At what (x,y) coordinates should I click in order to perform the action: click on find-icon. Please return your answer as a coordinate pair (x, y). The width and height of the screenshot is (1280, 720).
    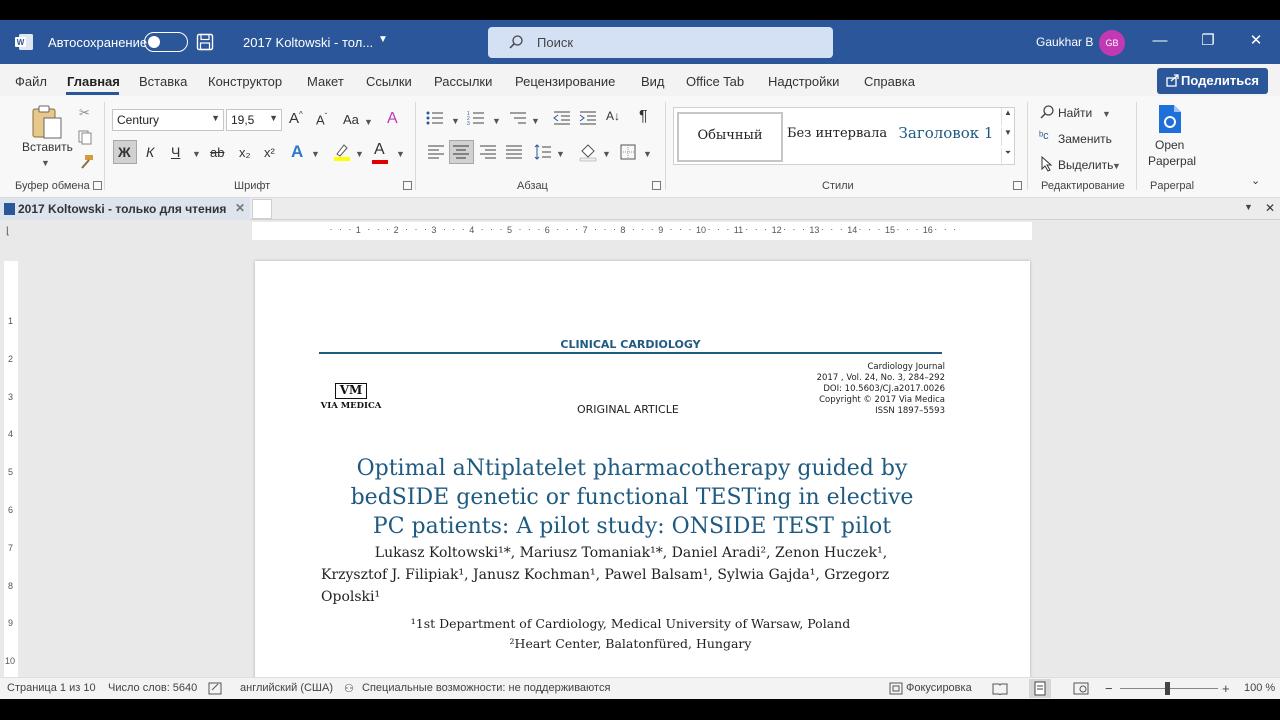
    Looking at the image, I should click on (1047, 112).